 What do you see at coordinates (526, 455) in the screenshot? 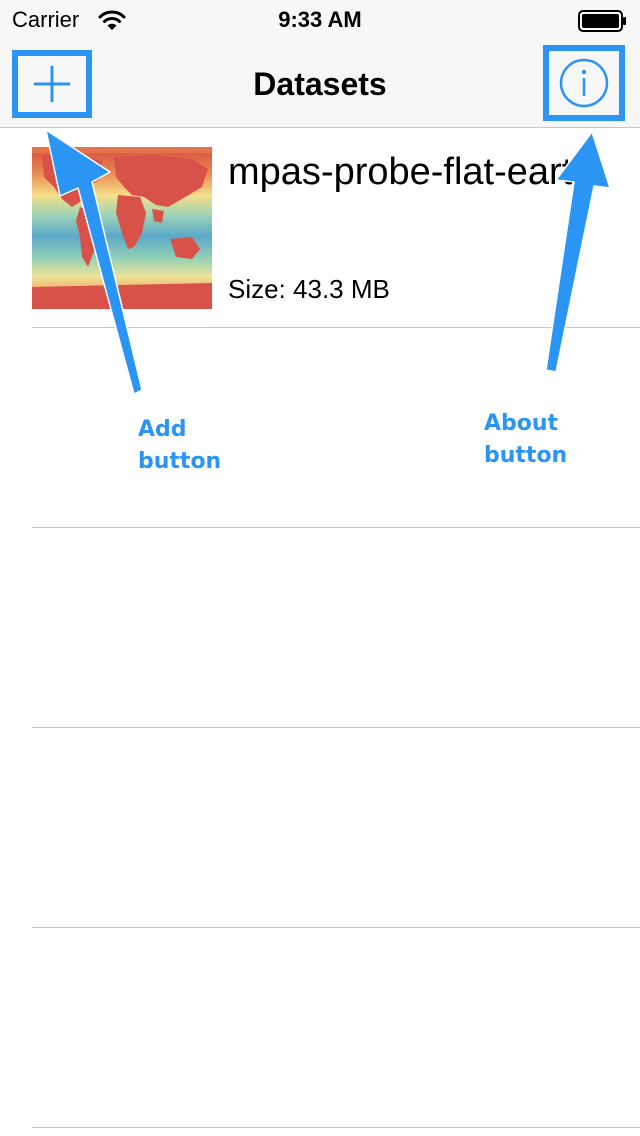
I see `about-callout-line2: button` at bounding box center [526, 455].